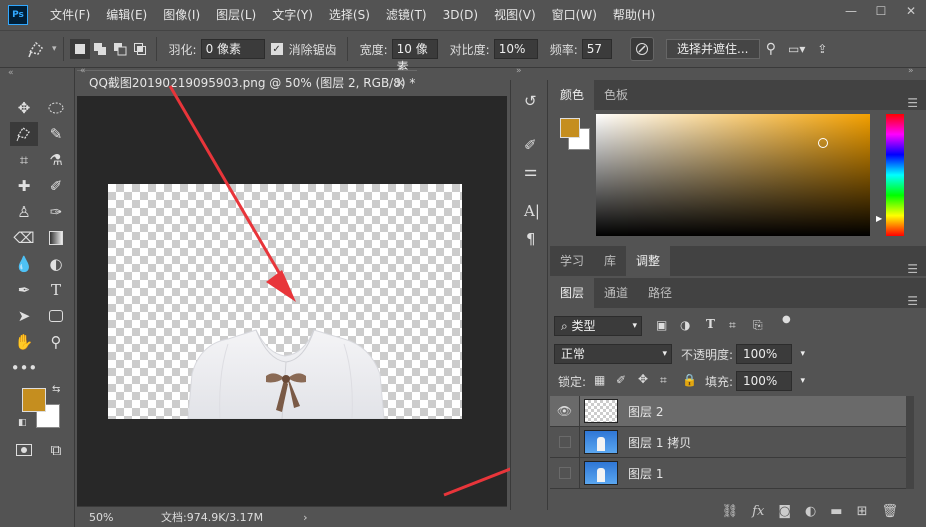 The image size is (926, 527). Describe the element at coordinates (660, 293) in the screenshot. I see `tab-paths: 路径` at that location.